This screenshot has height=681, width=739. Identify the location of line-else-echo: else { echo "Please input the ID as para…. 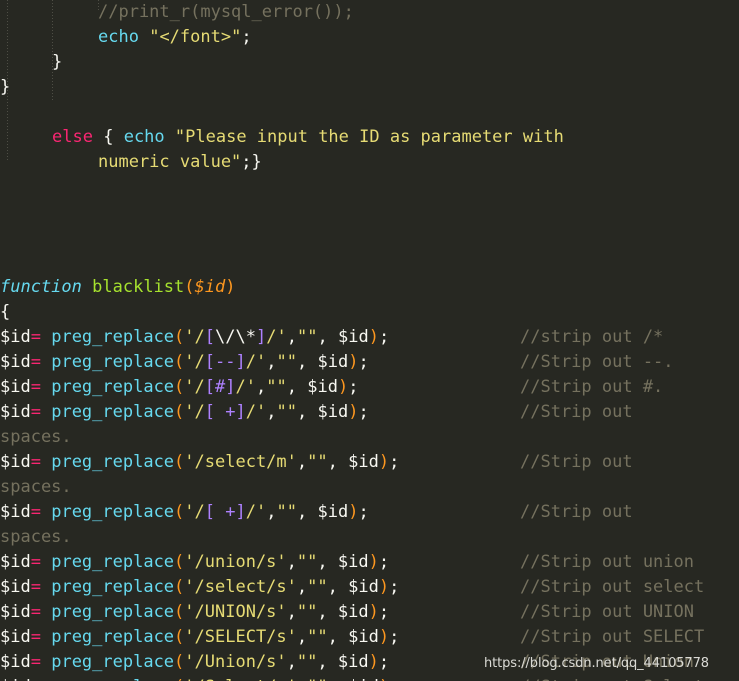
(369, 137).